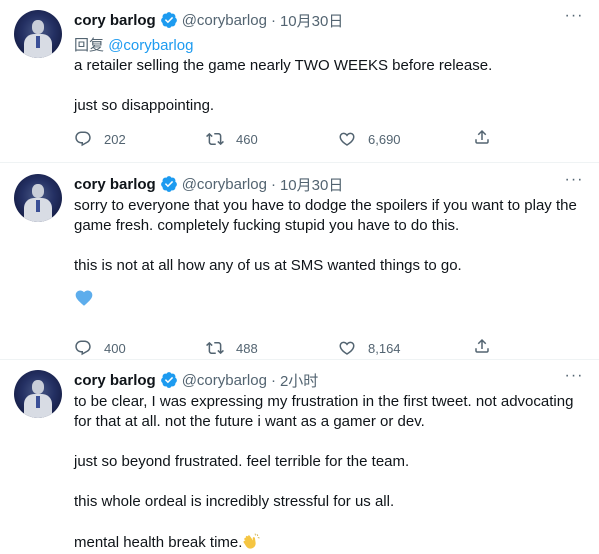 This screenshot has height=554, width=599. I want to click on tweet-header: cory barlog @corybarlog · 2小时 ···, so click(329, 379).